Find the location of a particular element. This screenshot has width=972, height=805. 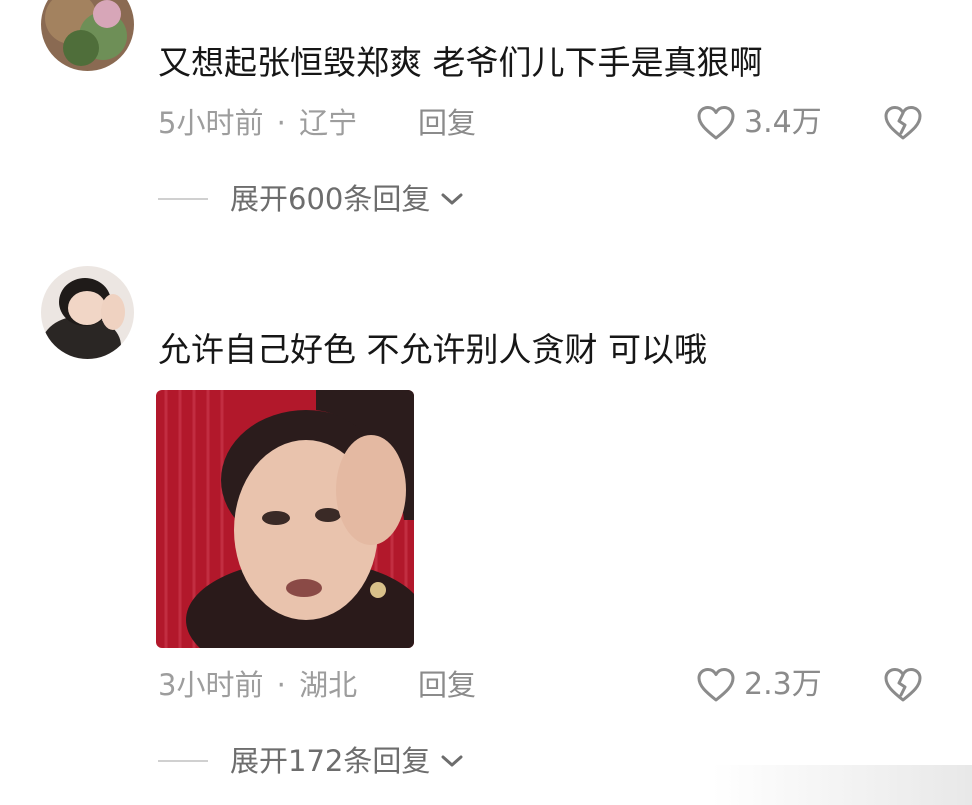

expand-replies: 展开600条回复 is located at coordinates (312, 199).